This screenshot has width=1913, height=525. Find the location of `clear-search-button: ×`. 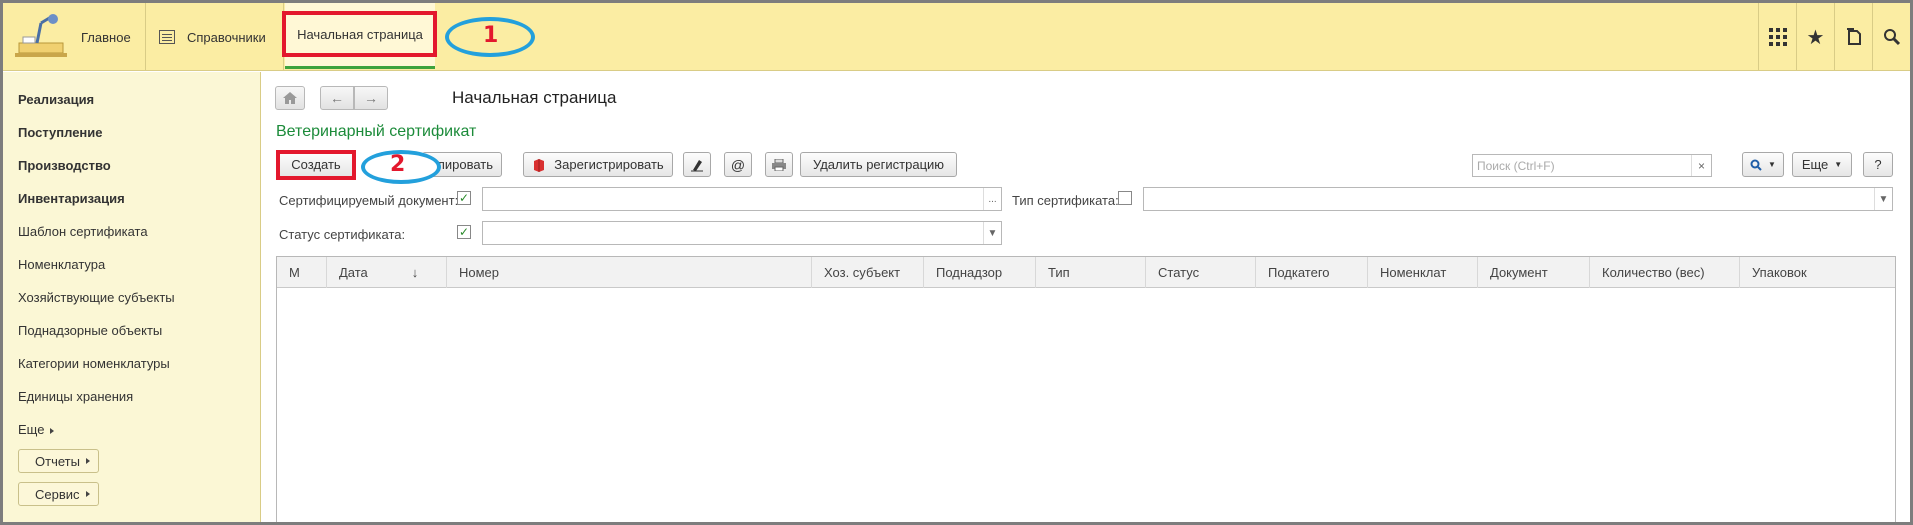

clear-search-button: × is located at coordinates (1701, 165).